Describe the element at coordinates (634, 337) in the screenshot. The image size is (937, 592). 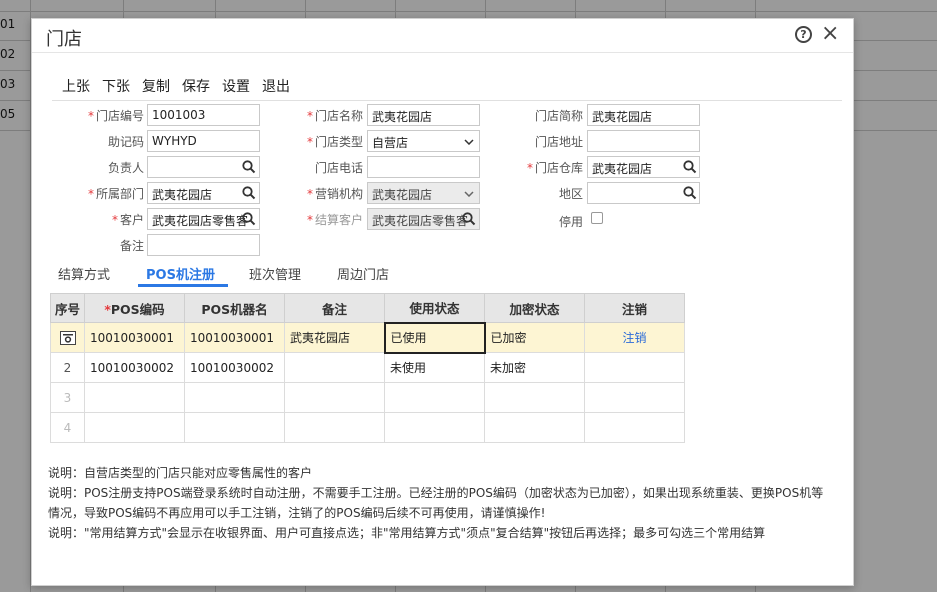
I see `deregister-link: 注销` at that location.